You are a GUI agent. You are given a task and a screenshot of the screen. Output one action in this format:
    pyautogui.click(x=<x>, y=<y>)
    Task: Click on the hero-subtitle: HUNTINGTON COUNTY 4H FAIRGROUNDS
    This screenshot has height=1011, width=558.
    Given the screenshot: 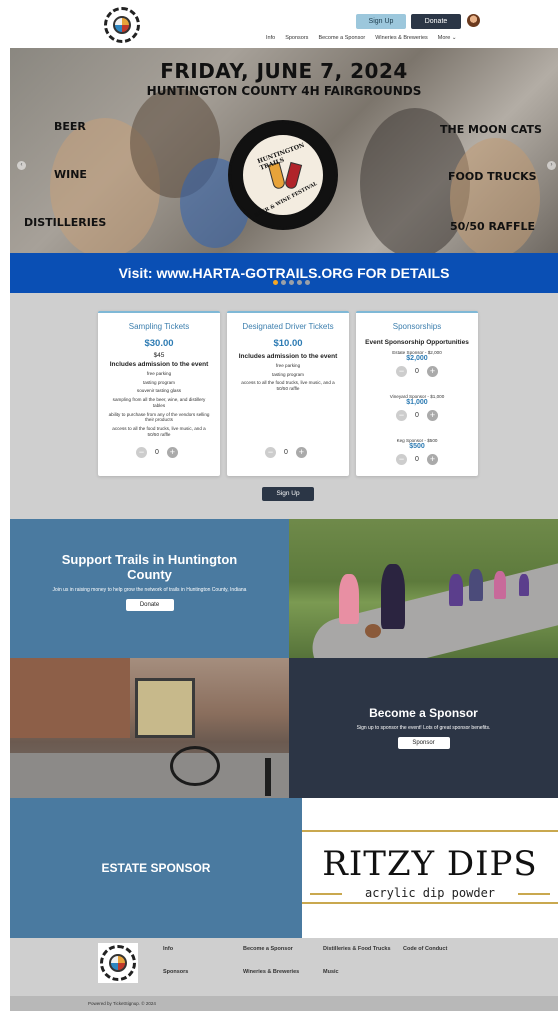 What is the action you would take?
    pyautogui.click(x=284, y=91)
    